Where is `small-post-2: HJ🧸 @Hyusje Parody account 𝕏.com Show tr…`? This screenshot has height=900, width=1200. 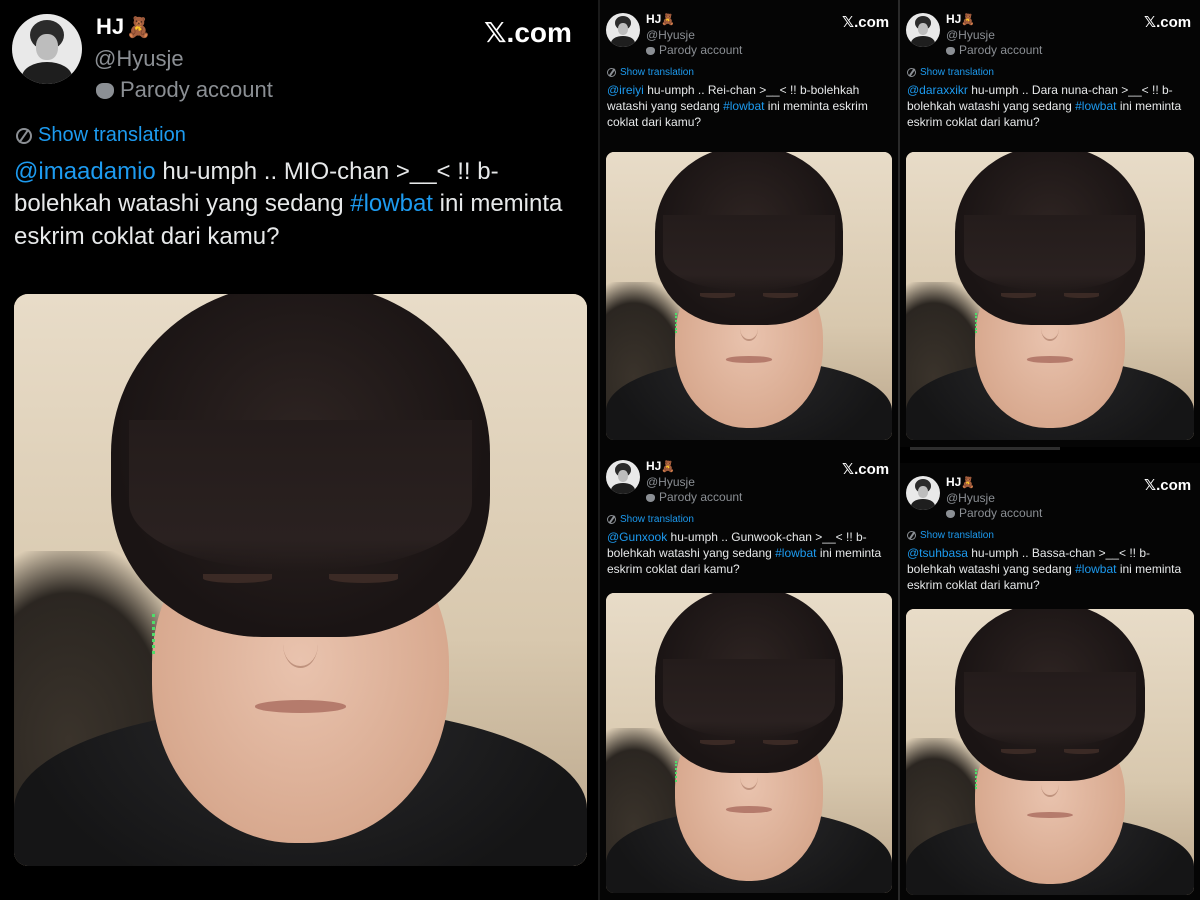
small-post-2: HJ🧸 @Hyusje Parody account 𝕏.com Show tr… is located at coordinates (1050, 223).